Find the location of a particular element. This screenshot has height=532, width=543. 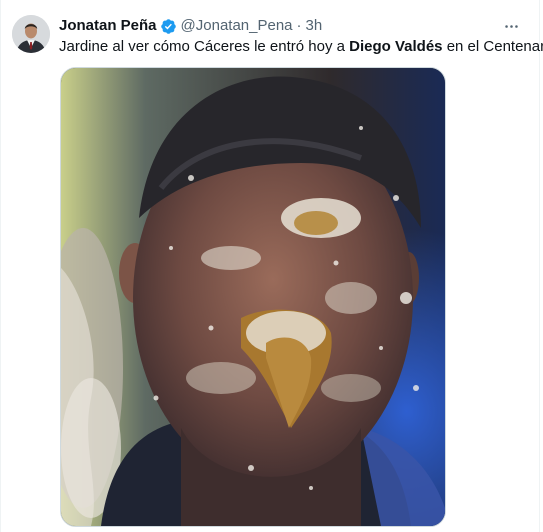

avatar-image is located at coordinates (31, 34).